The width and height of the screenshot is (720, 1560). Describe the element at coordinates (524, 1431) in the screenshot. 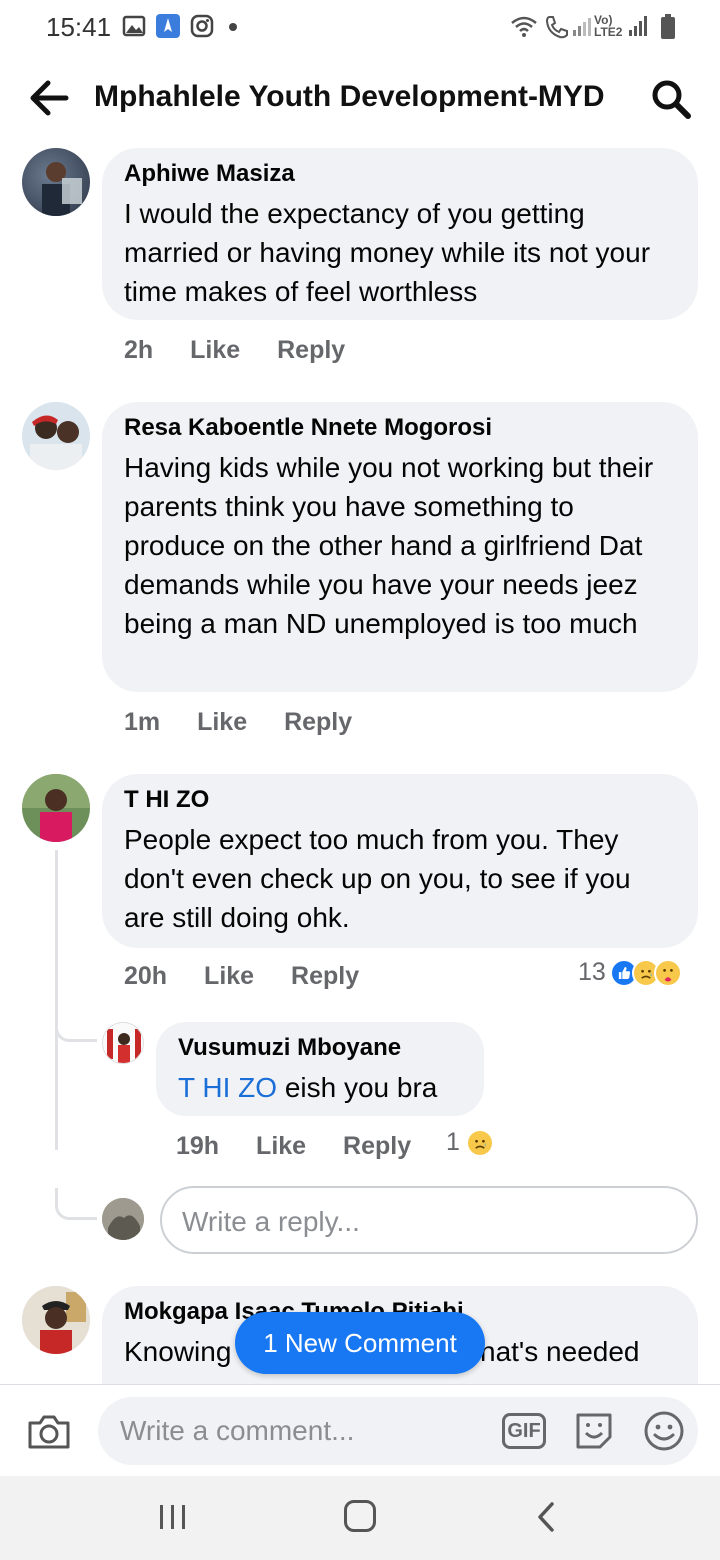

I see `gif-button: GIF` at that location.